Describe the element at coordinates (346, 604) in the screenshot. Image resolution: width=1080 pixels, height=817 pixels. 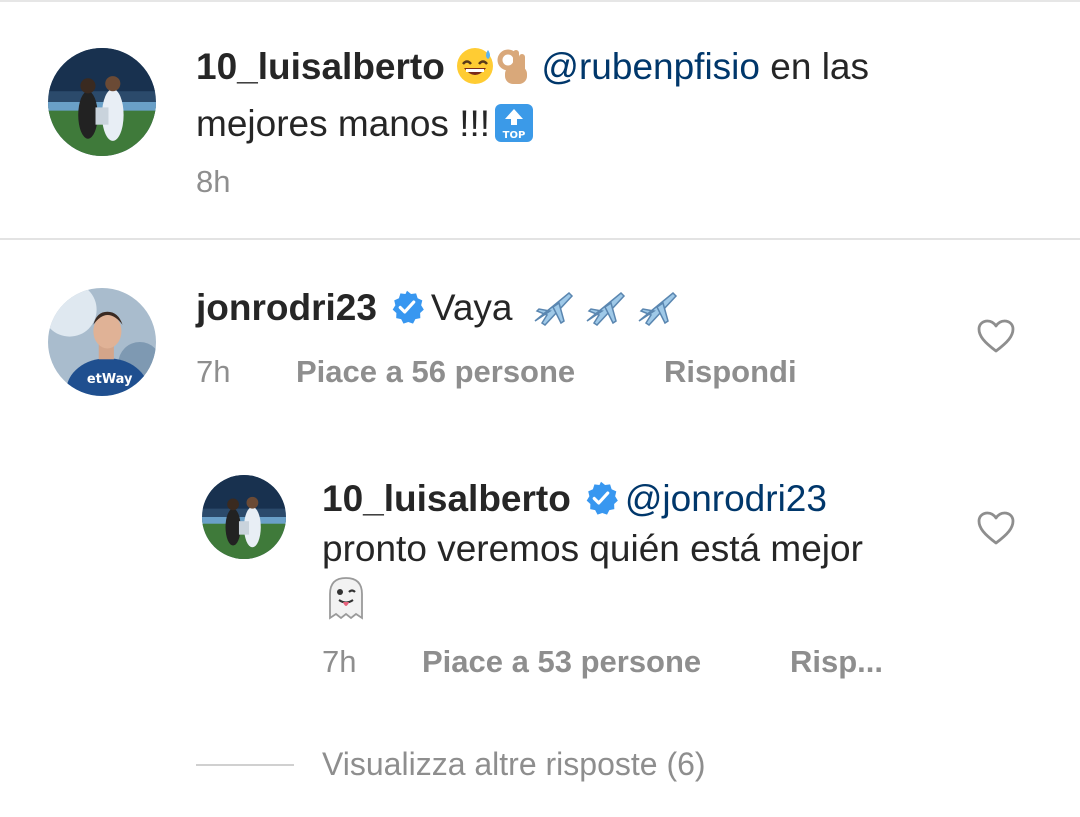
I see `ghost-emoji-icon` at that location.